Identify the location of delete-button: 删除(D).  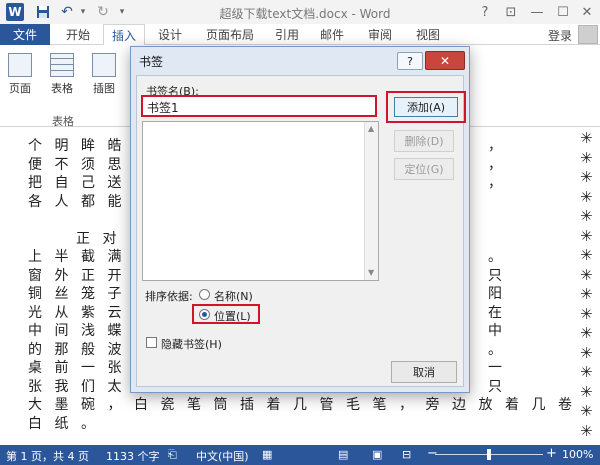
(424, 141).